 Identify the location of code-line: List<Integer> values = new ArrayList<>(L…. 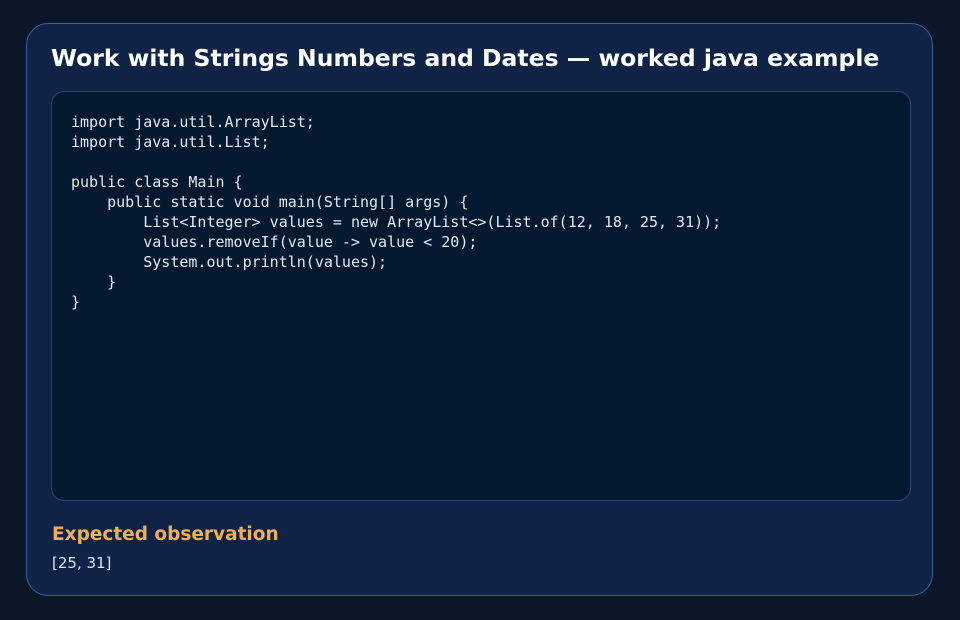
(396, 222).